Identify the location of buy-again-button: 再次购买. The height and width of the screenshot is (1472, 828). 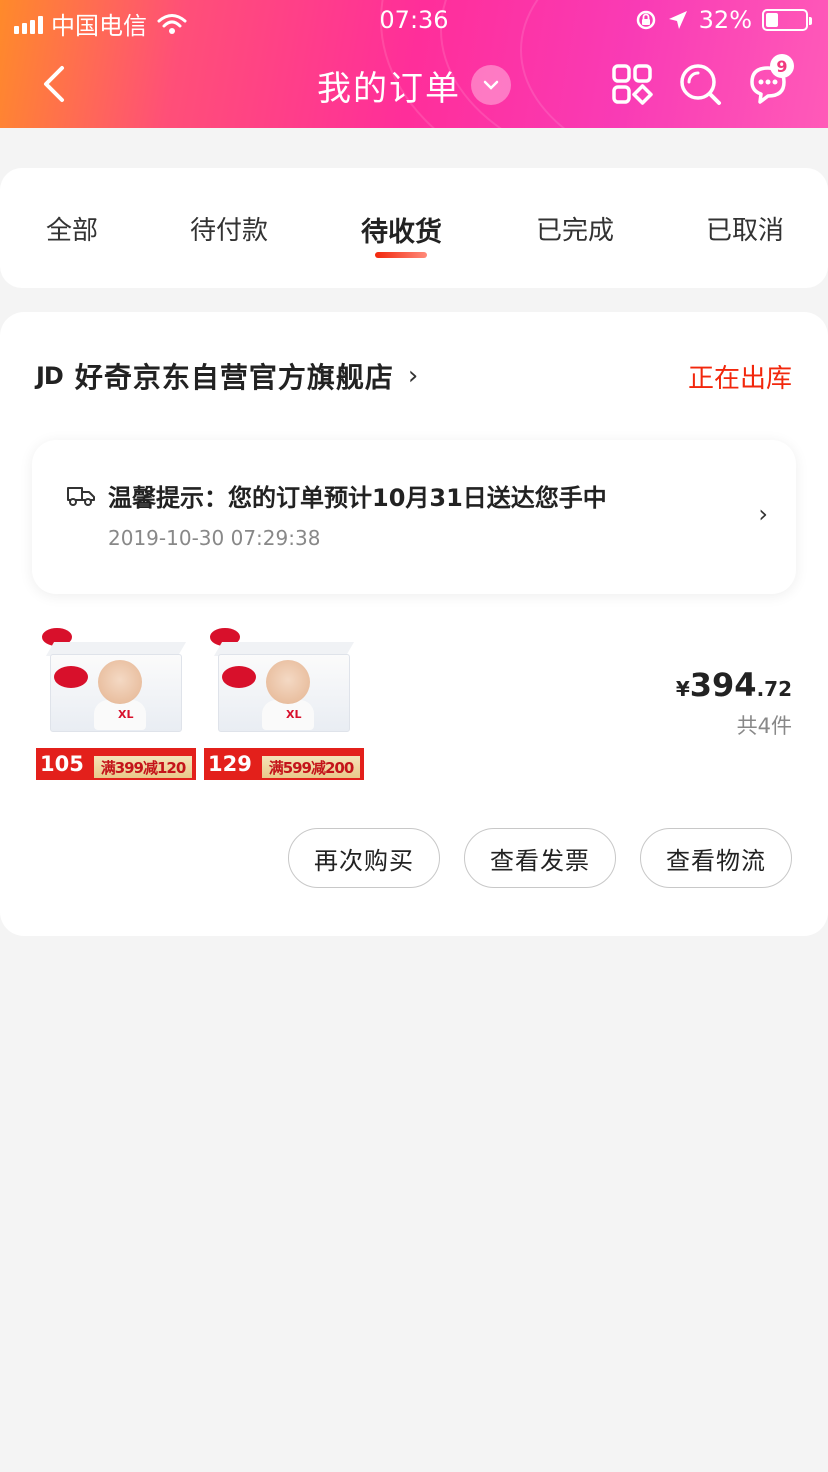
(364, 858).